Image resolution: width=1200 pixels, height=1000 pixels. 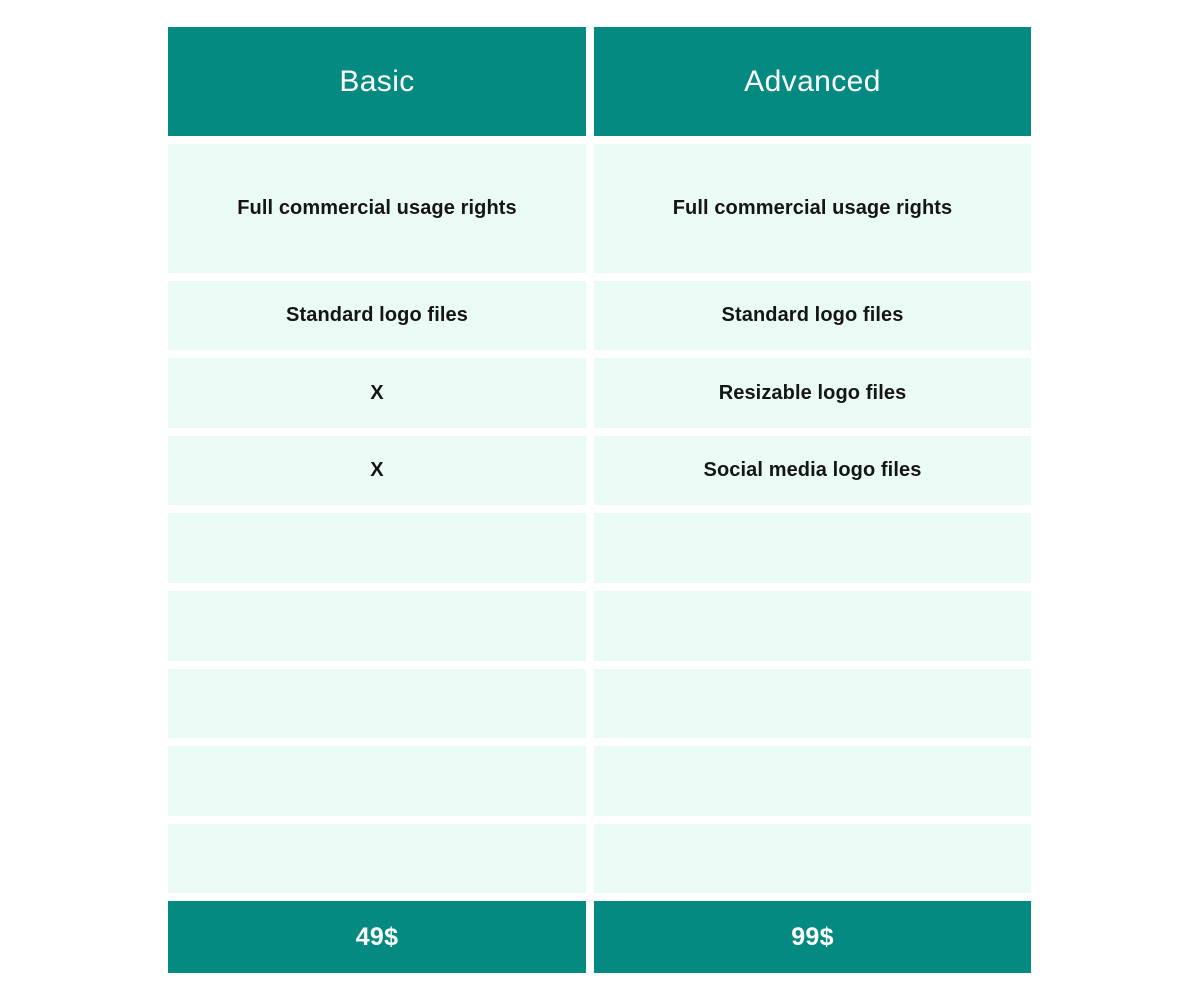 What do you see at coordinates (377, 82) in the screenshot?
I see `plan-header-basic: Basic` at bounding box center [377, 82].